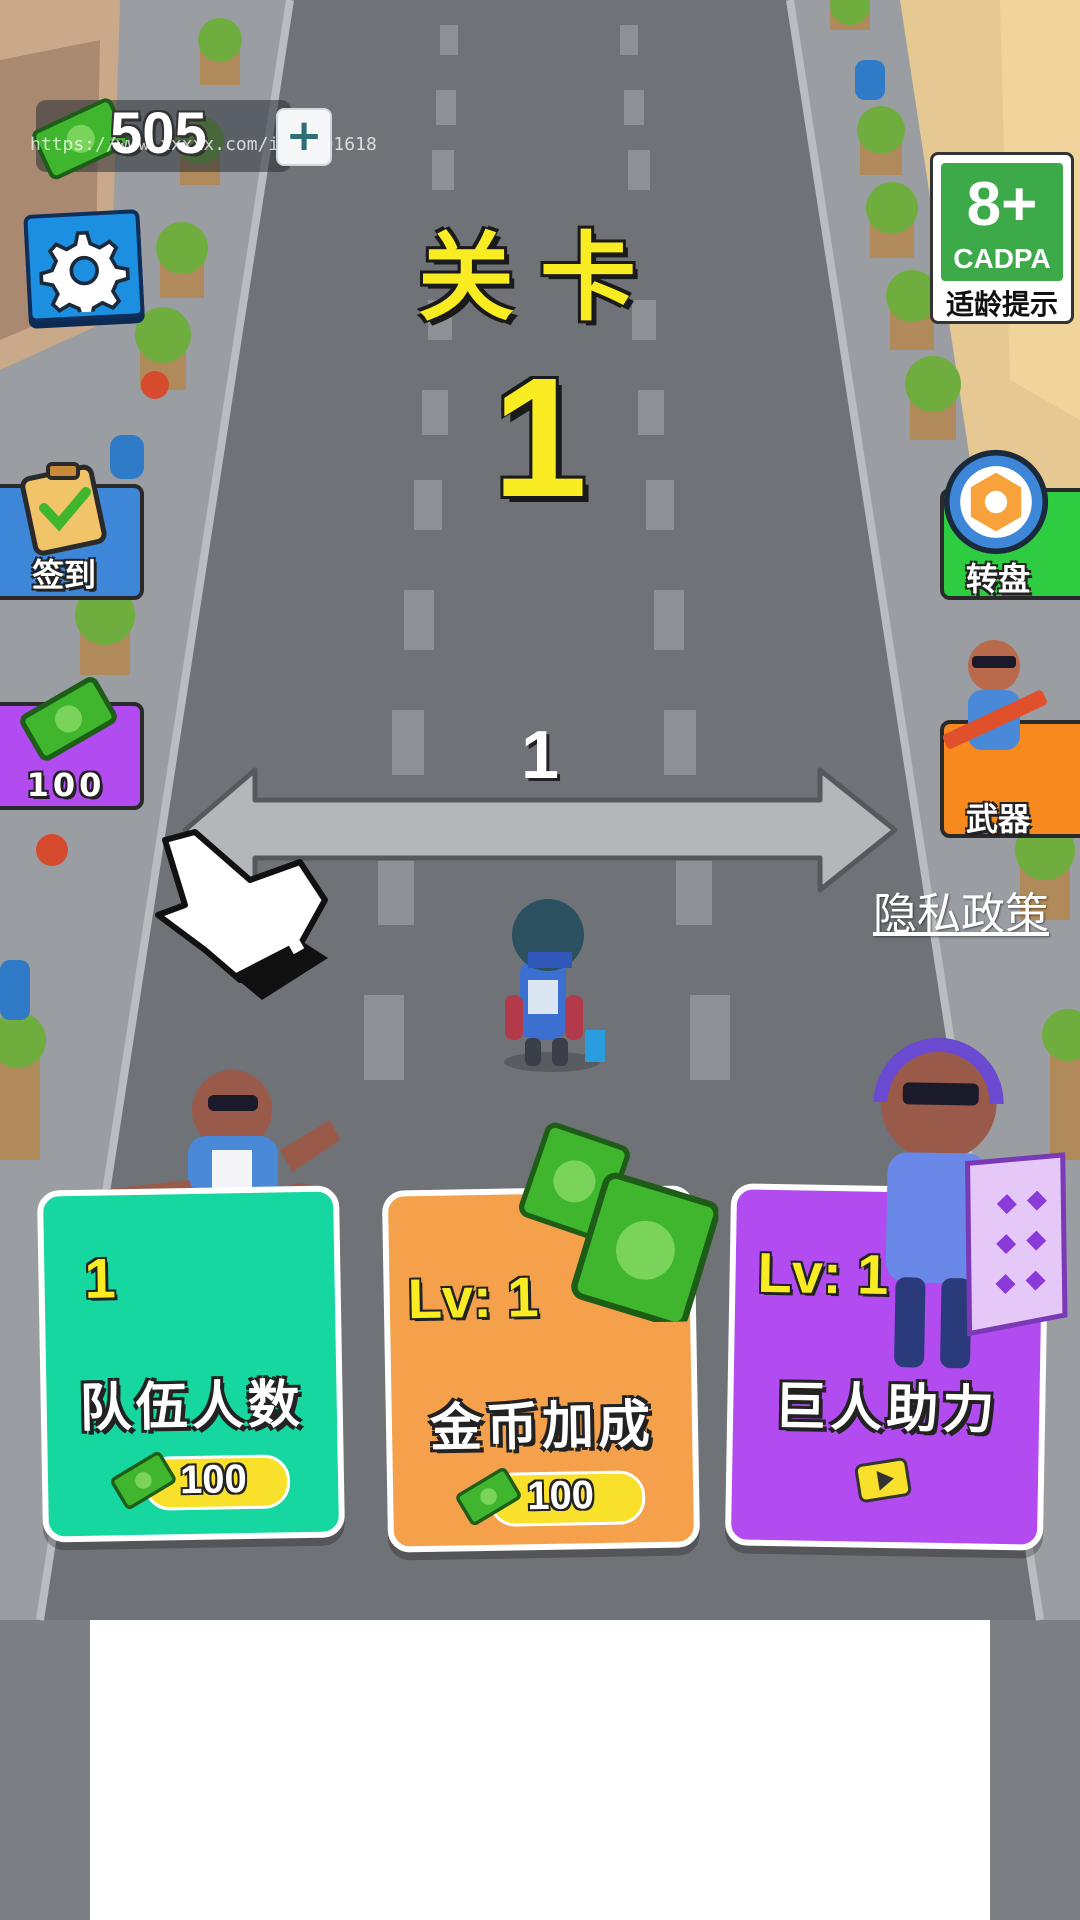  What do you see at coordinates (883, 1480) in the screenshot?
I see `video-ad-icon` at bounding box center [883, 1480].